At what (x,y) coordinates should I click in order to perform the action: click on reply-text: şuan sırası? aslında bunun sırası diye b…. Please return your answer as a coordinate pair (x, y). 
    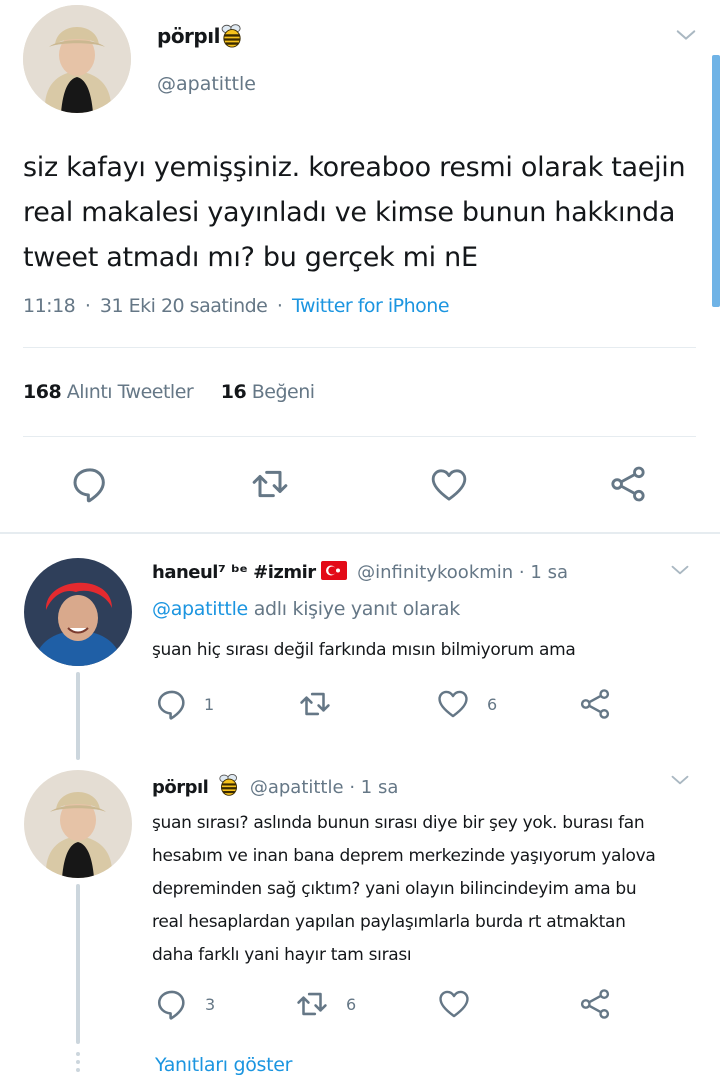
    Looking at the image, I should click on (404, 889).